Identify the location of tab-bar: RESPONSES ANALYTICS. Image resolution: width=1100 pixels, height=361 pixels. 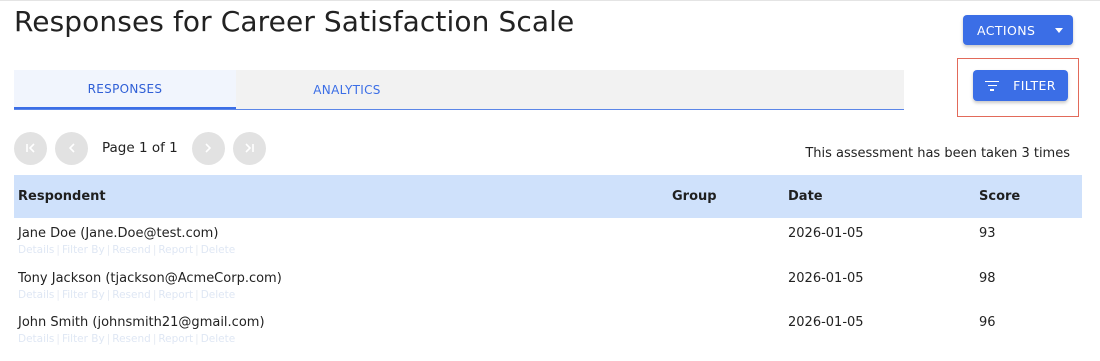
(459, 90).